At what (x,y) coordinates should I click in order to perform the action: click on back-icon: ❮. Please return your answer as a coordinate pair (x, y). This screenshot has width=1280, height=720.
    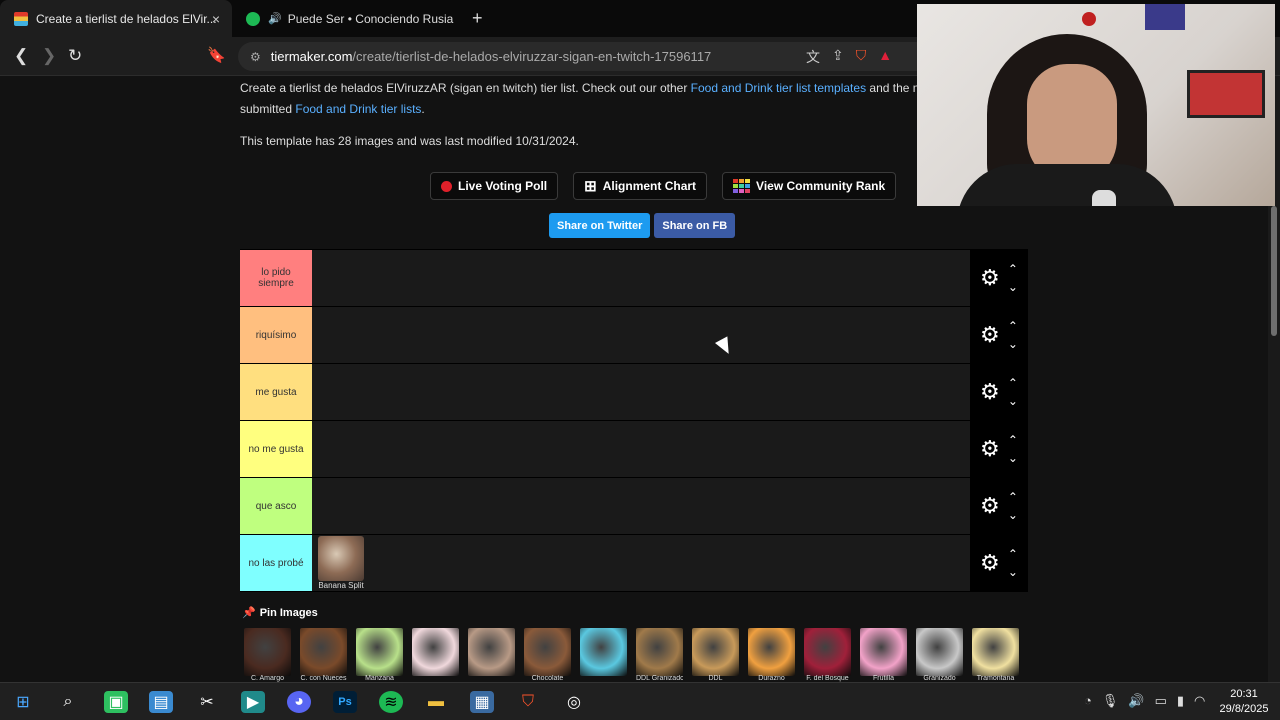
    Looking at the image, I should click on (21, 56).